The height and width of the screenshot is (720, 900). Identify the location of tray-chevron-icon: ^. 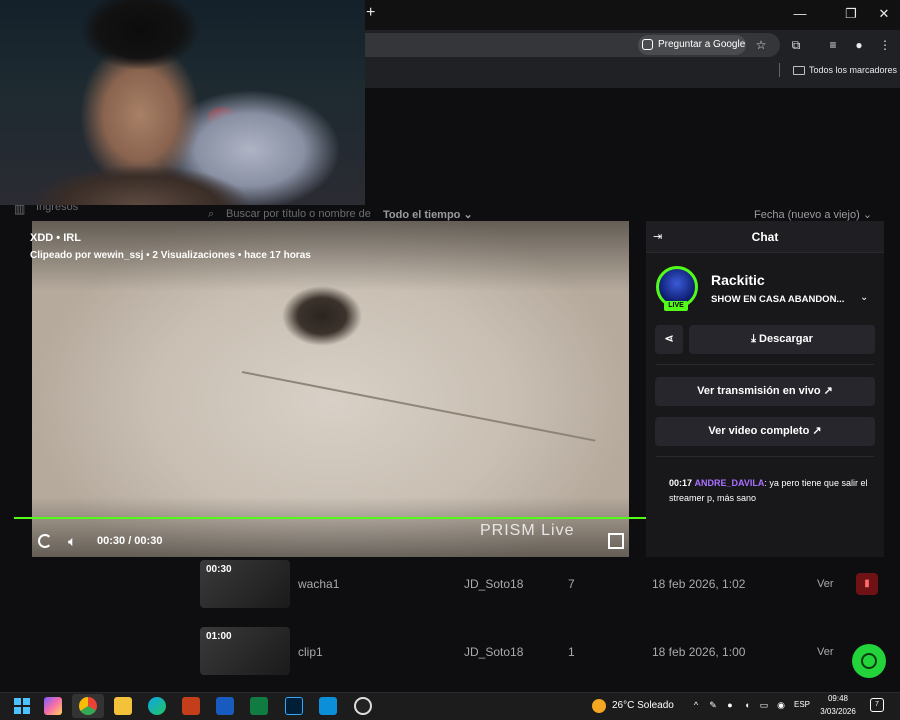
(696, 705).